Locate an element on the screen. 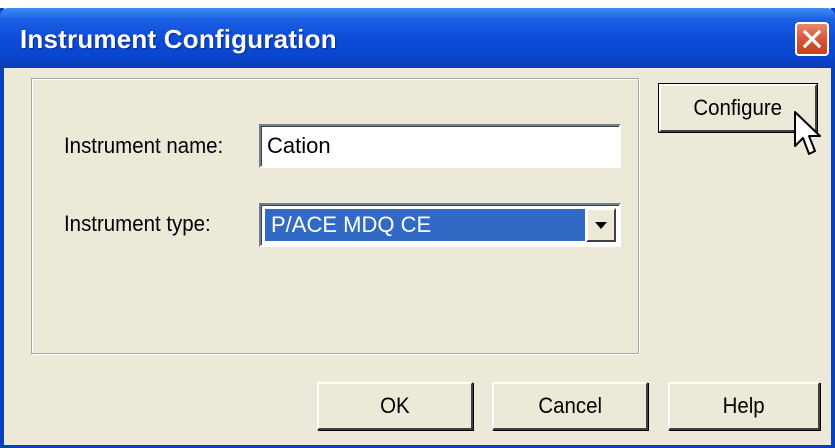 The width and height of the screenshot is (835, 448). top-strip is located at coordinates (417, 4).